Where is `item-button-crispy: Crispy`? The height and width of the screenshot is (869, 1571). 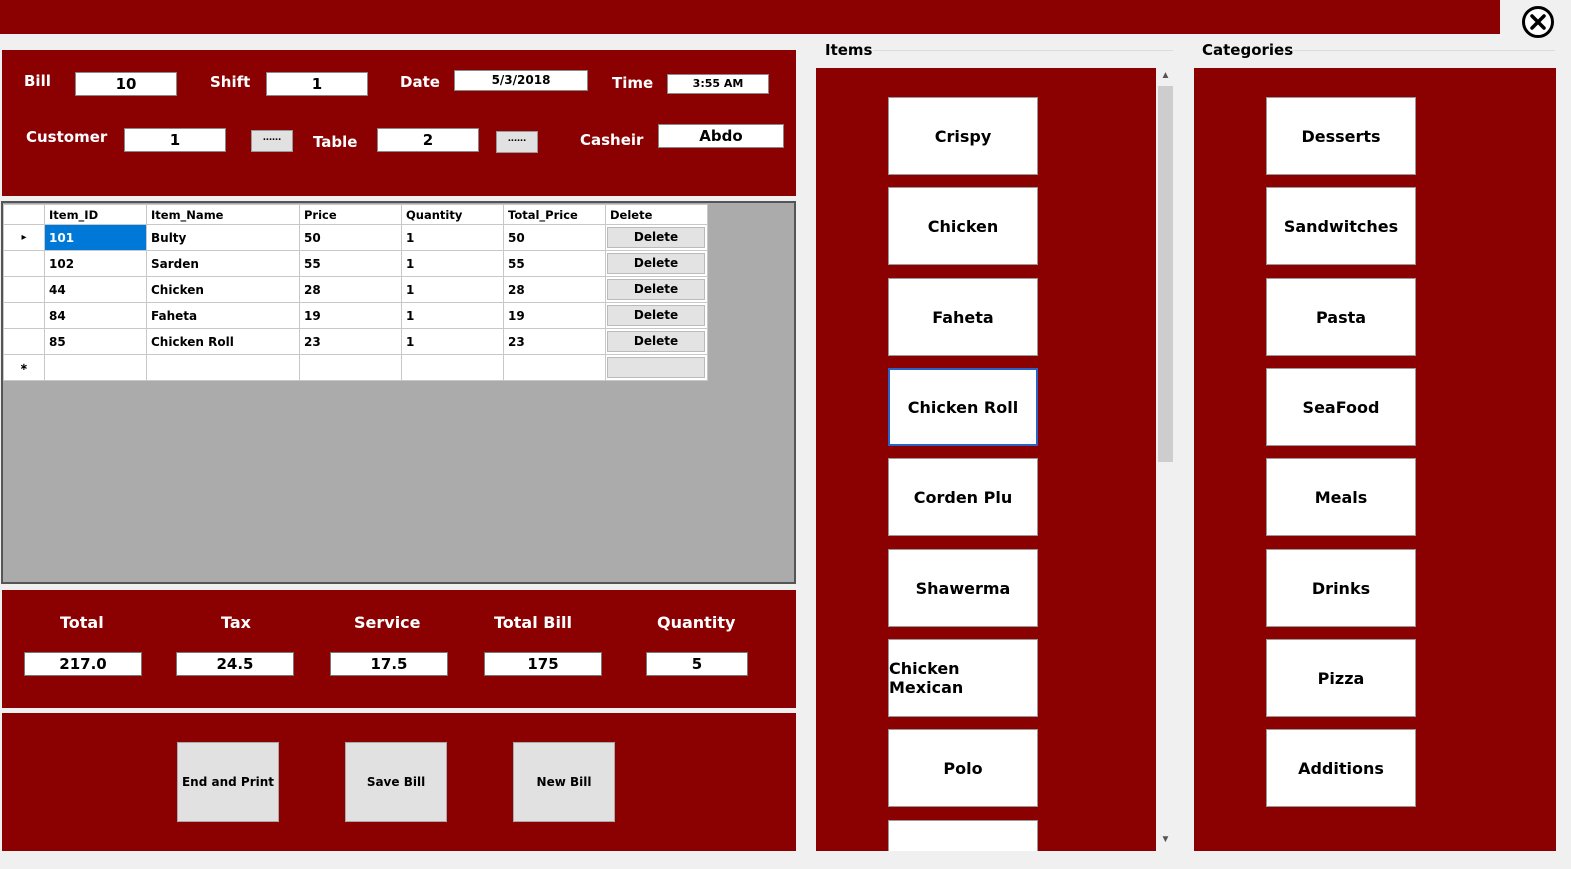 item-button-crispy: Crispy is located at coordinates (963, 136).